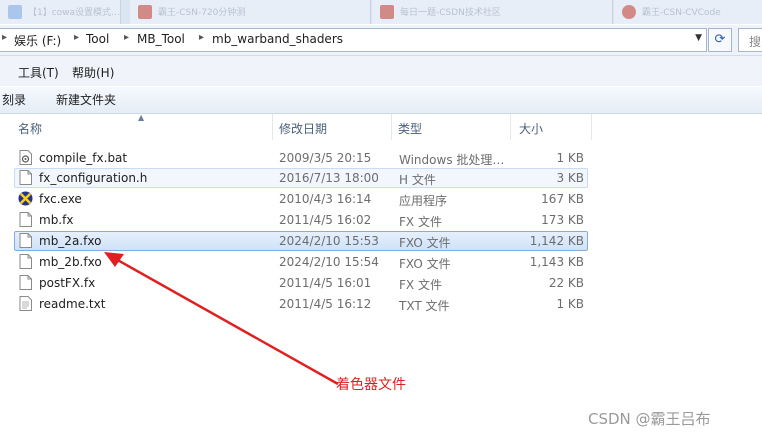 The image size is (762, 438). What do you see at coordinates (141, 117) in the screenshot?
I see `sort-ascending-icon: ▲` at bounding box center [141, 117].